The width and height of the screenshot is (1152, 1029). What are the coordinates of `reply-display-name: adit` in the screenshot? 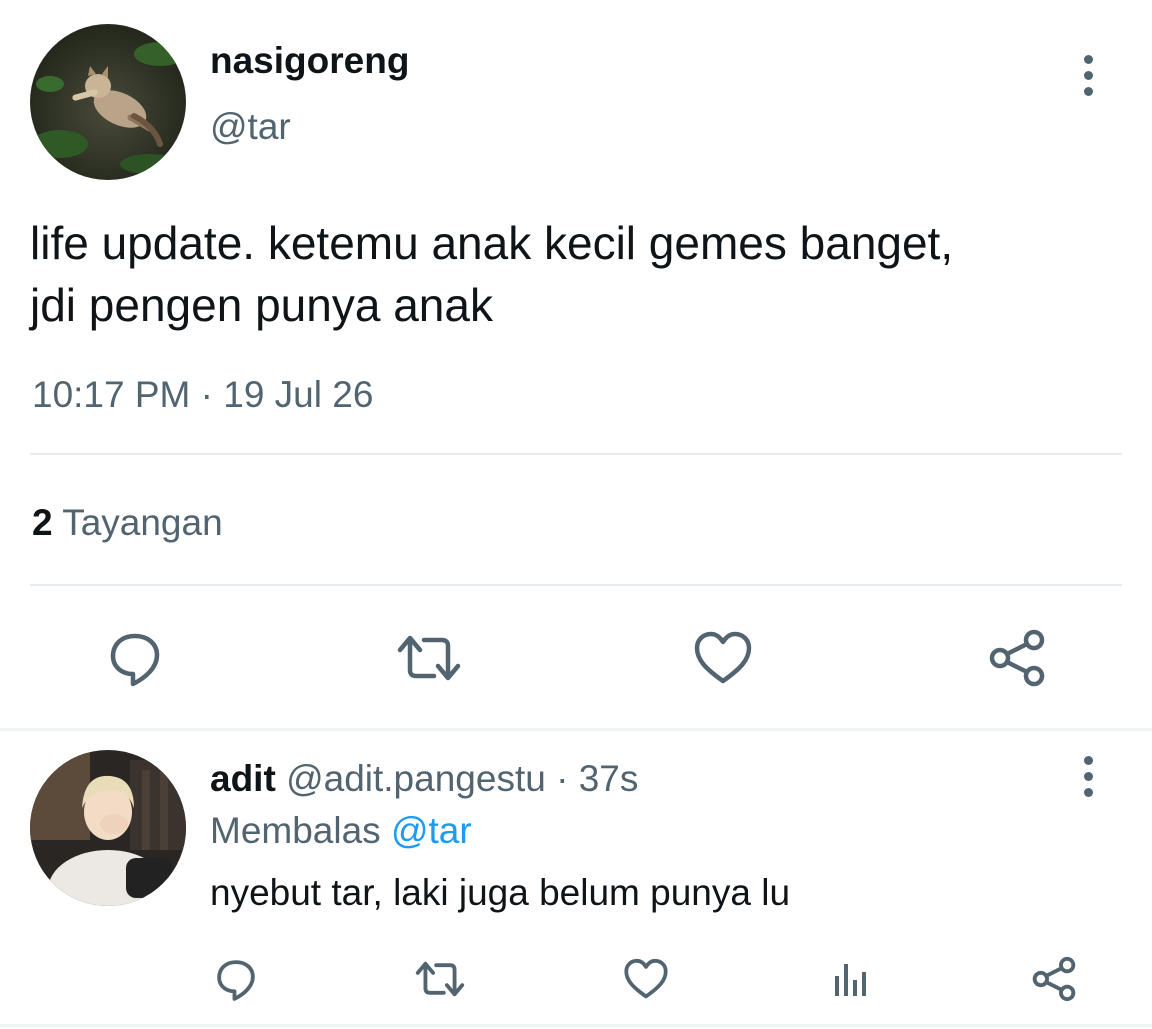 It's located at (243, 778).